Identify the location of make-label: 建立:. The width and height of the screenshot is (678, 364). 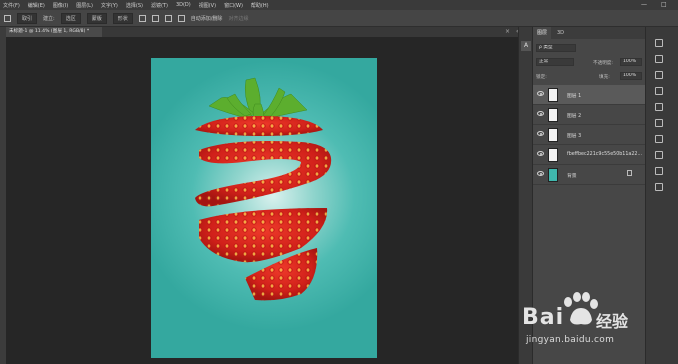
(49, 18).